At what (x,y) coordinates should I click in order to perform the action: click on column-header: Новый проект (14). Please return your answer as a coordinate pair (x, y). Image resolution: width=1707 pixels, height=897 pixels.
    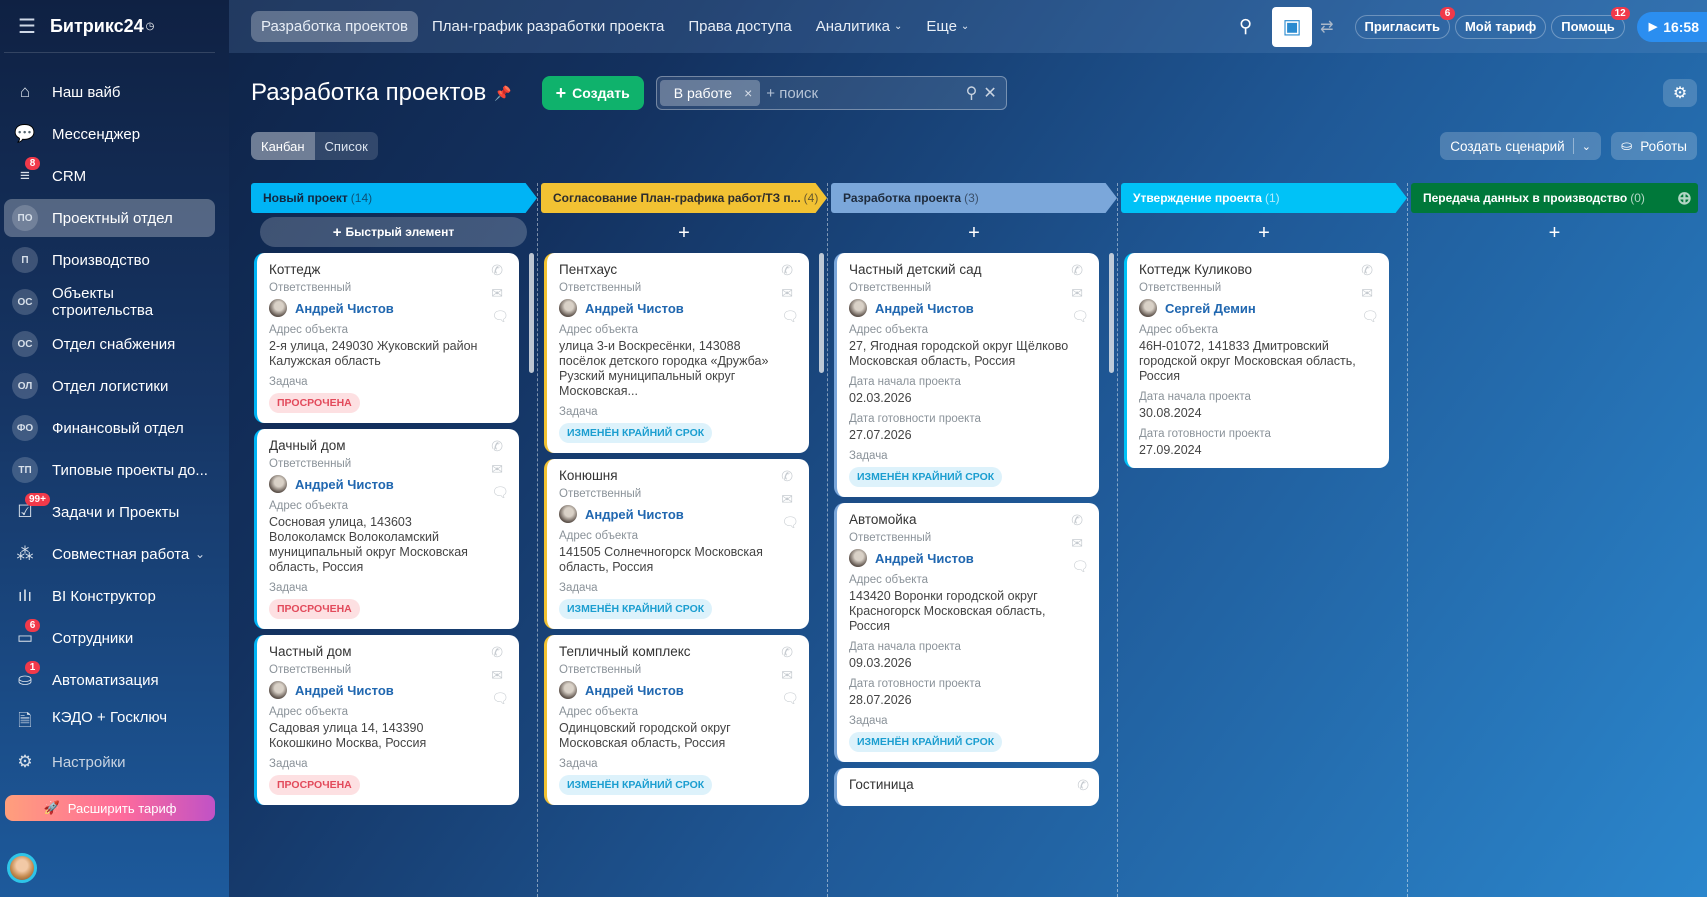
    Looking at the image, I should click on (394, 198).